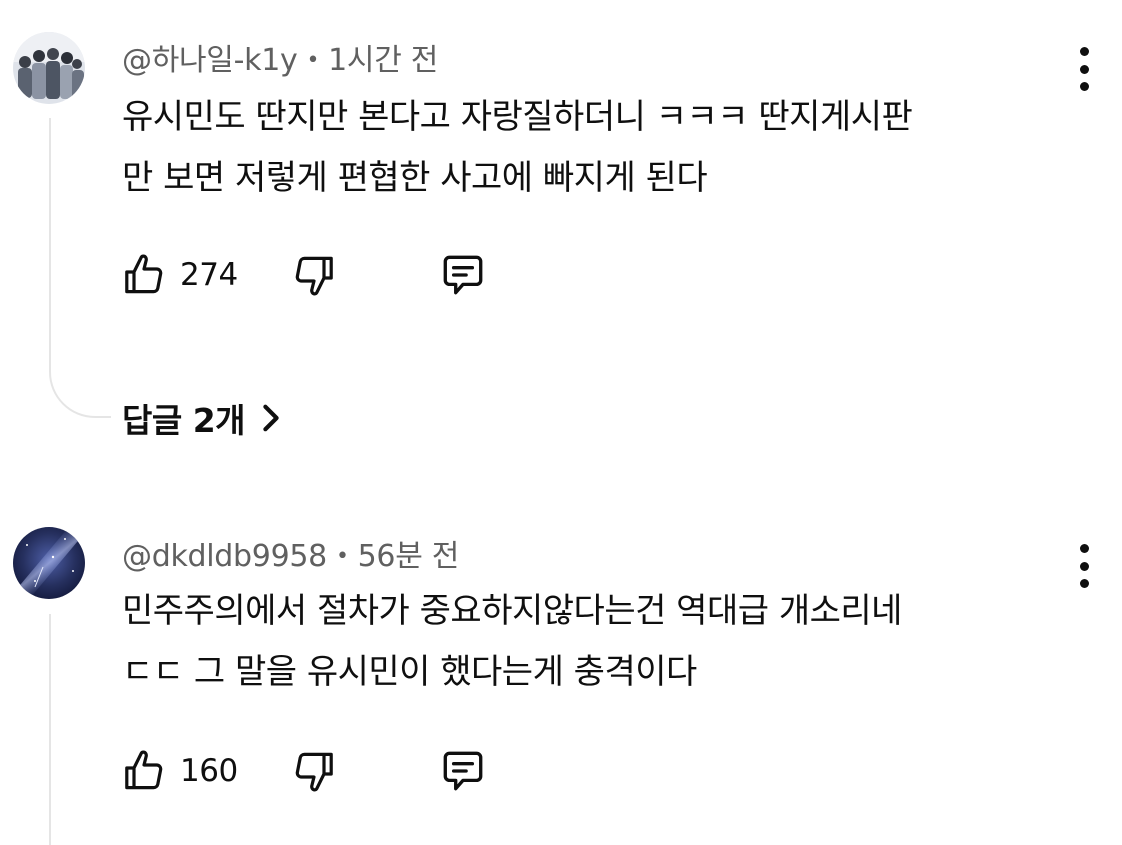 The image size is (1122, 845). What do you see at coordinates (224, 556) in the screenshot?
I see `author-handle: @dkdldb9958` at bounding box center [224, 556].